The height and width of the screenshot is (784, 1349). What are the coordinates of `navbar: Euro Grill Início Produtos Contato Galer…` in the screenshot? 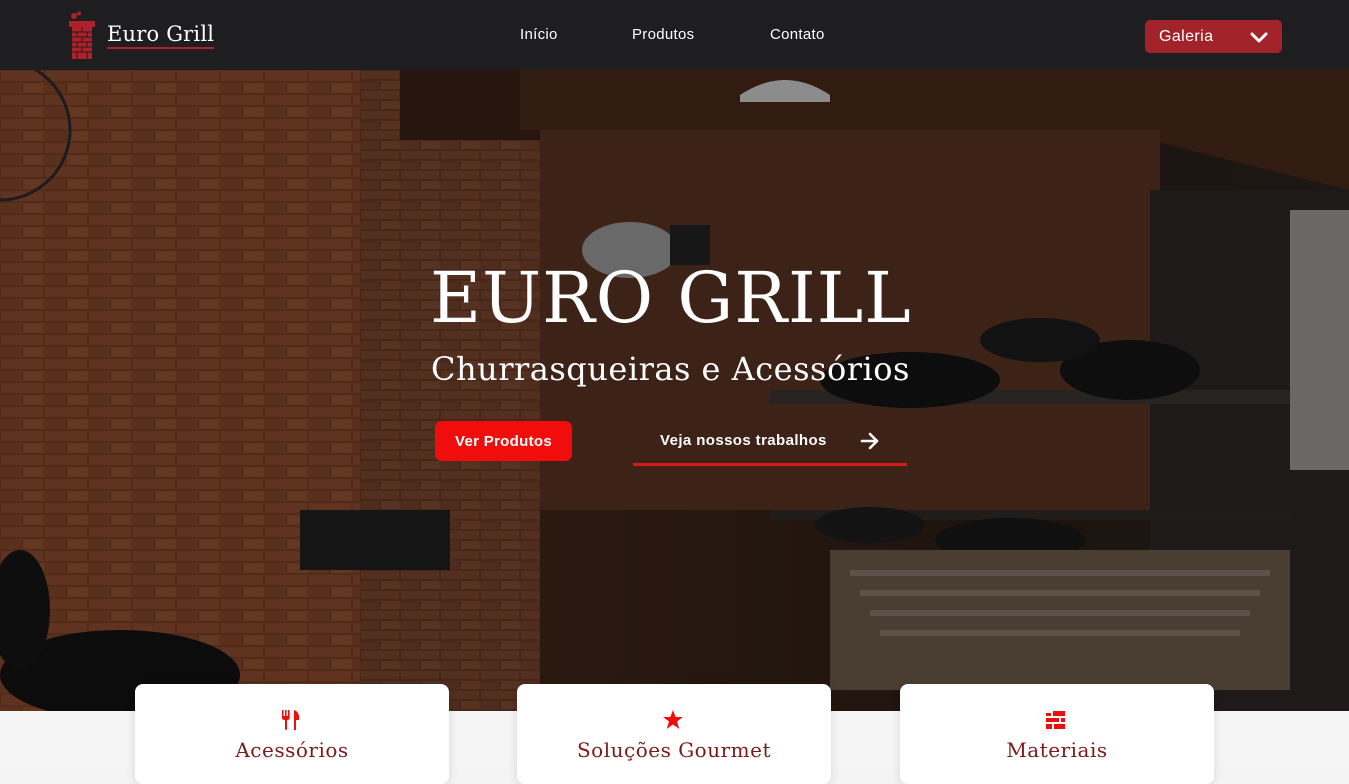 It's located at (674, 35).